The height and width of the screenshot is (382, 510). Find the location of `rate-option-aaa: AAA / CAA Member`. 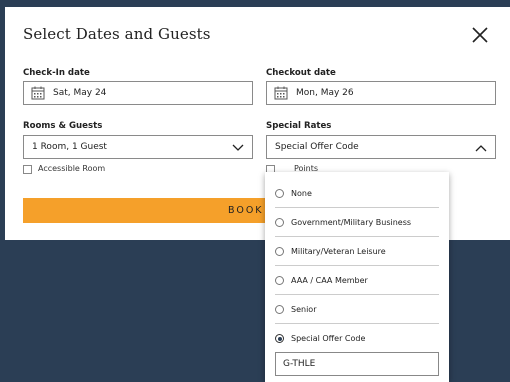

rate-option-aaa: AAA / CAA Member is located at coordinates (357, 280).